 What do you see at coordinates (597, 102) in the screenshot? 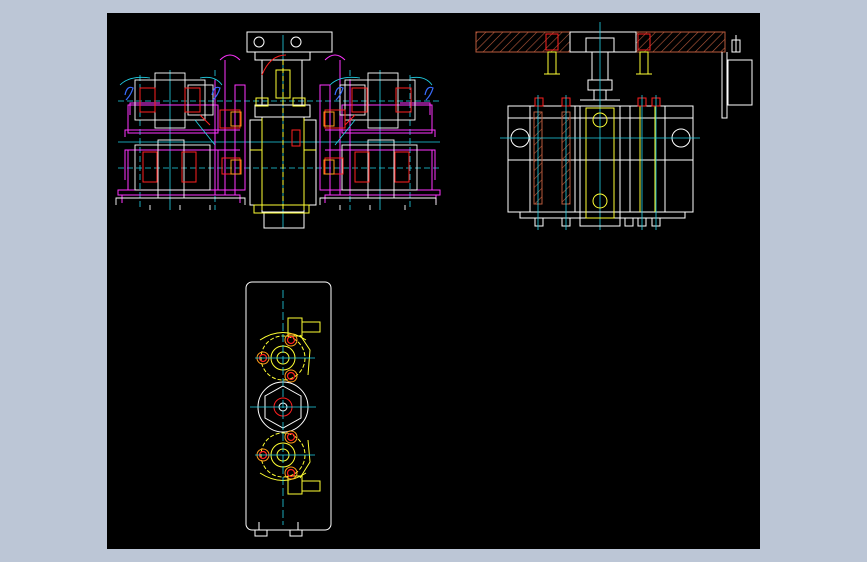
I see `block-red` at bounding box center [597, 102].